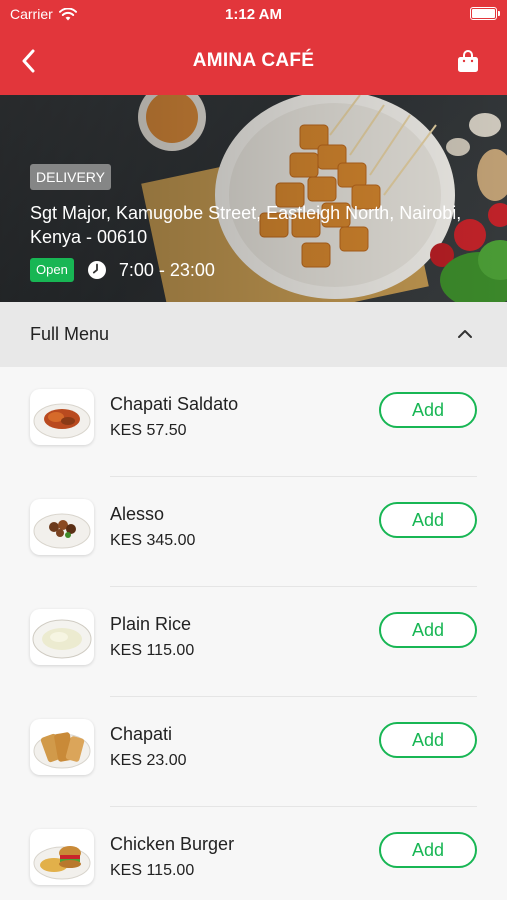  I want to click on navigation-bar: AMINA CAFÉ, so click(253, 61).